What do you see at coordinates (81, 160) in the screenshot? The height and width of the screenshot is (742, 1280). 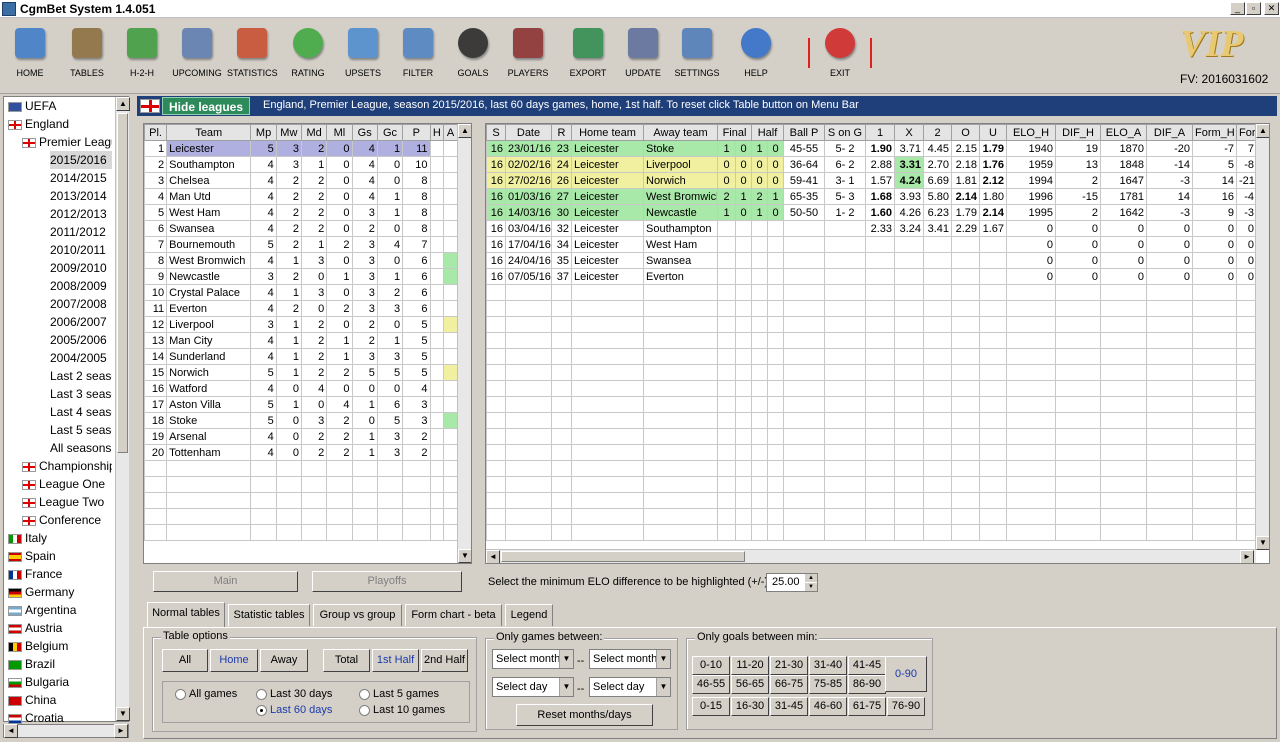 I see `tree-item: 2015/2016` at bounding box center [81, 160].